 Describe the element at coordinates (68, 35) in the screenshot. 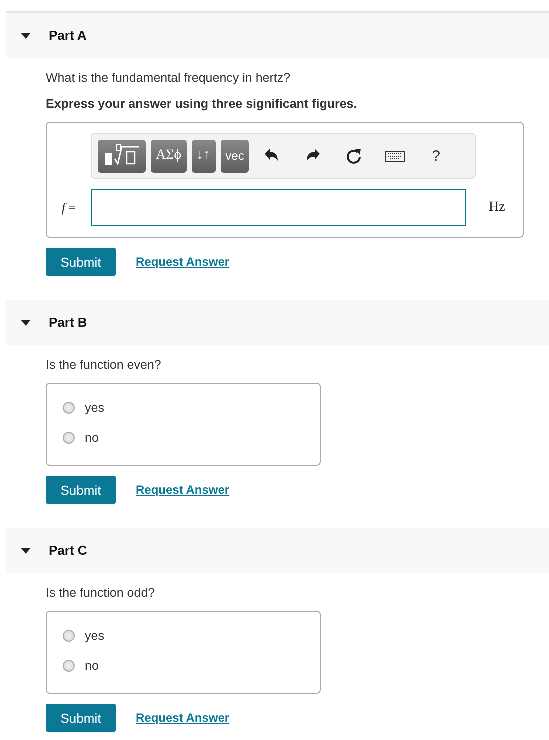

I see `part-title: Part A` at that location.